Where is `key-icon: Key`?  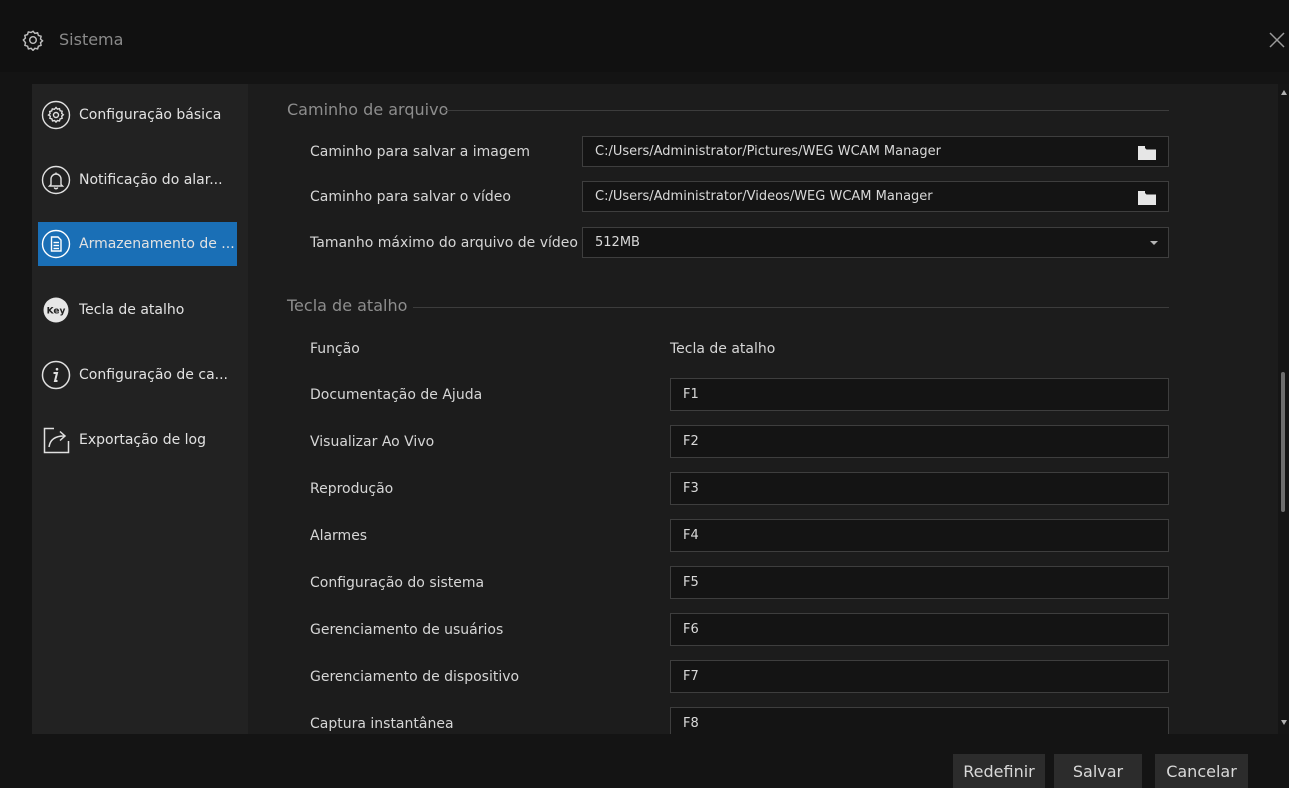
key-icon: Key is located at coordinates (56, 310).